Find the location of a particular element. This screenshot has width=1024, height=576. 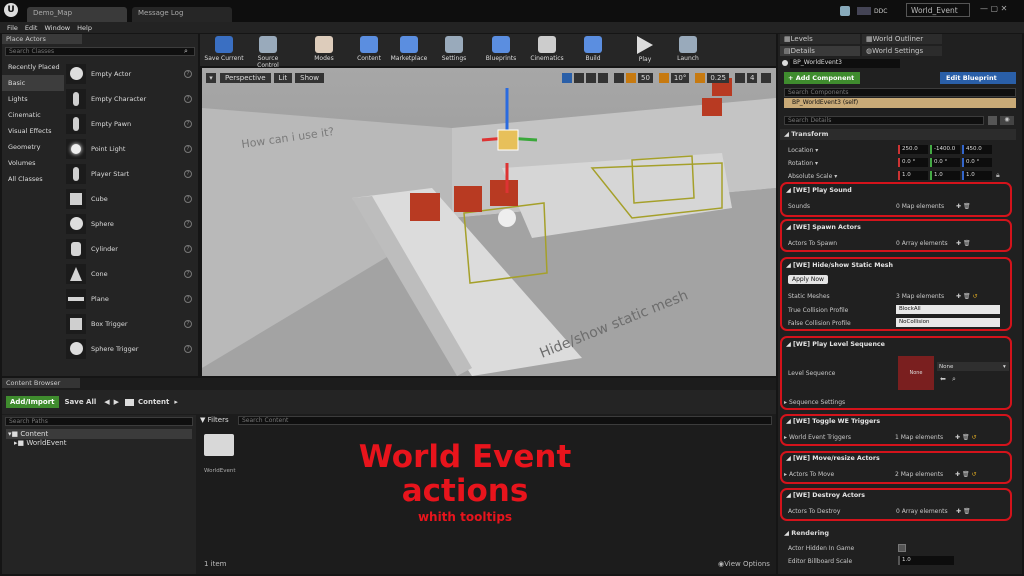

launch-button: Launch is located at coordinates (688, 51).